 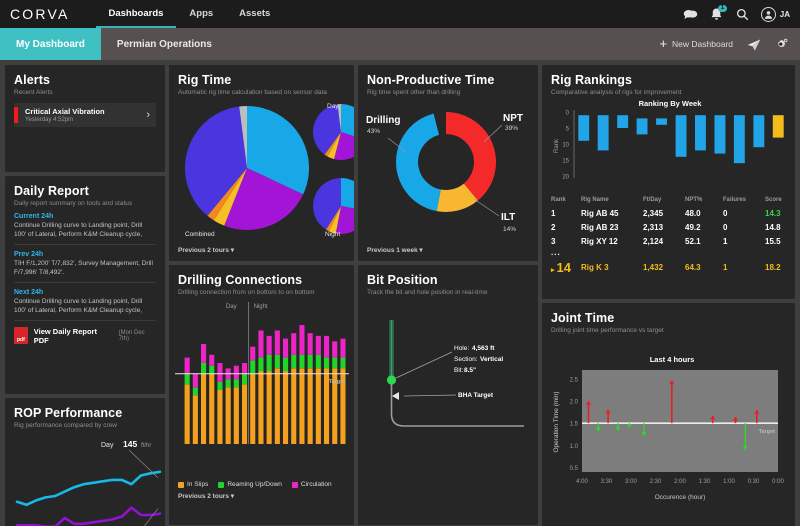 I want to click on rig-time-period-selector: Previous 2 tours ▾, so click(x=261, y=250).